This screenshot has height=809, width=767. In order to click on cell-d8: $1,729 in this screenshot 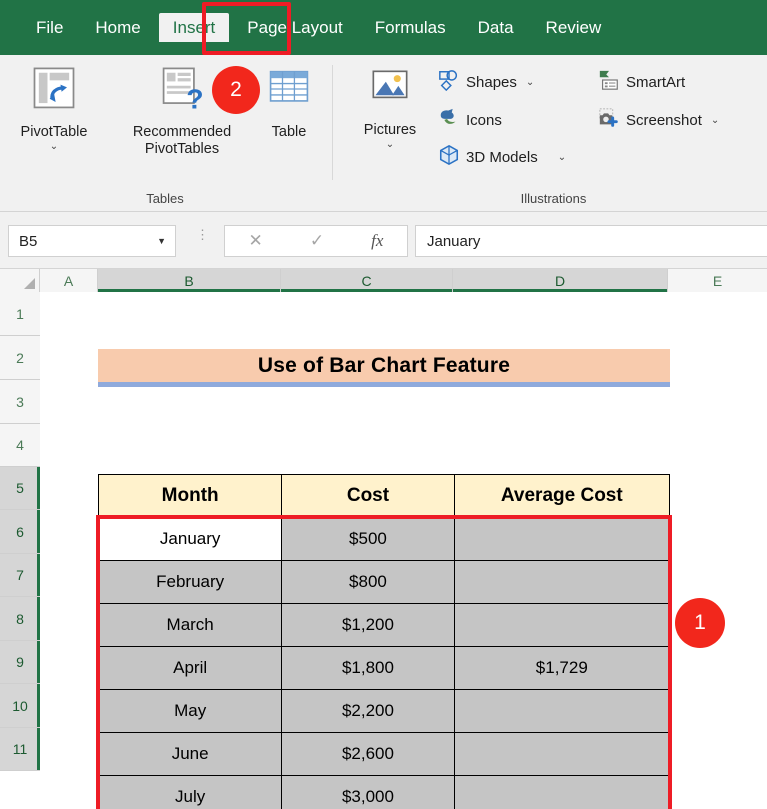, I will do `click(562, 668)`.